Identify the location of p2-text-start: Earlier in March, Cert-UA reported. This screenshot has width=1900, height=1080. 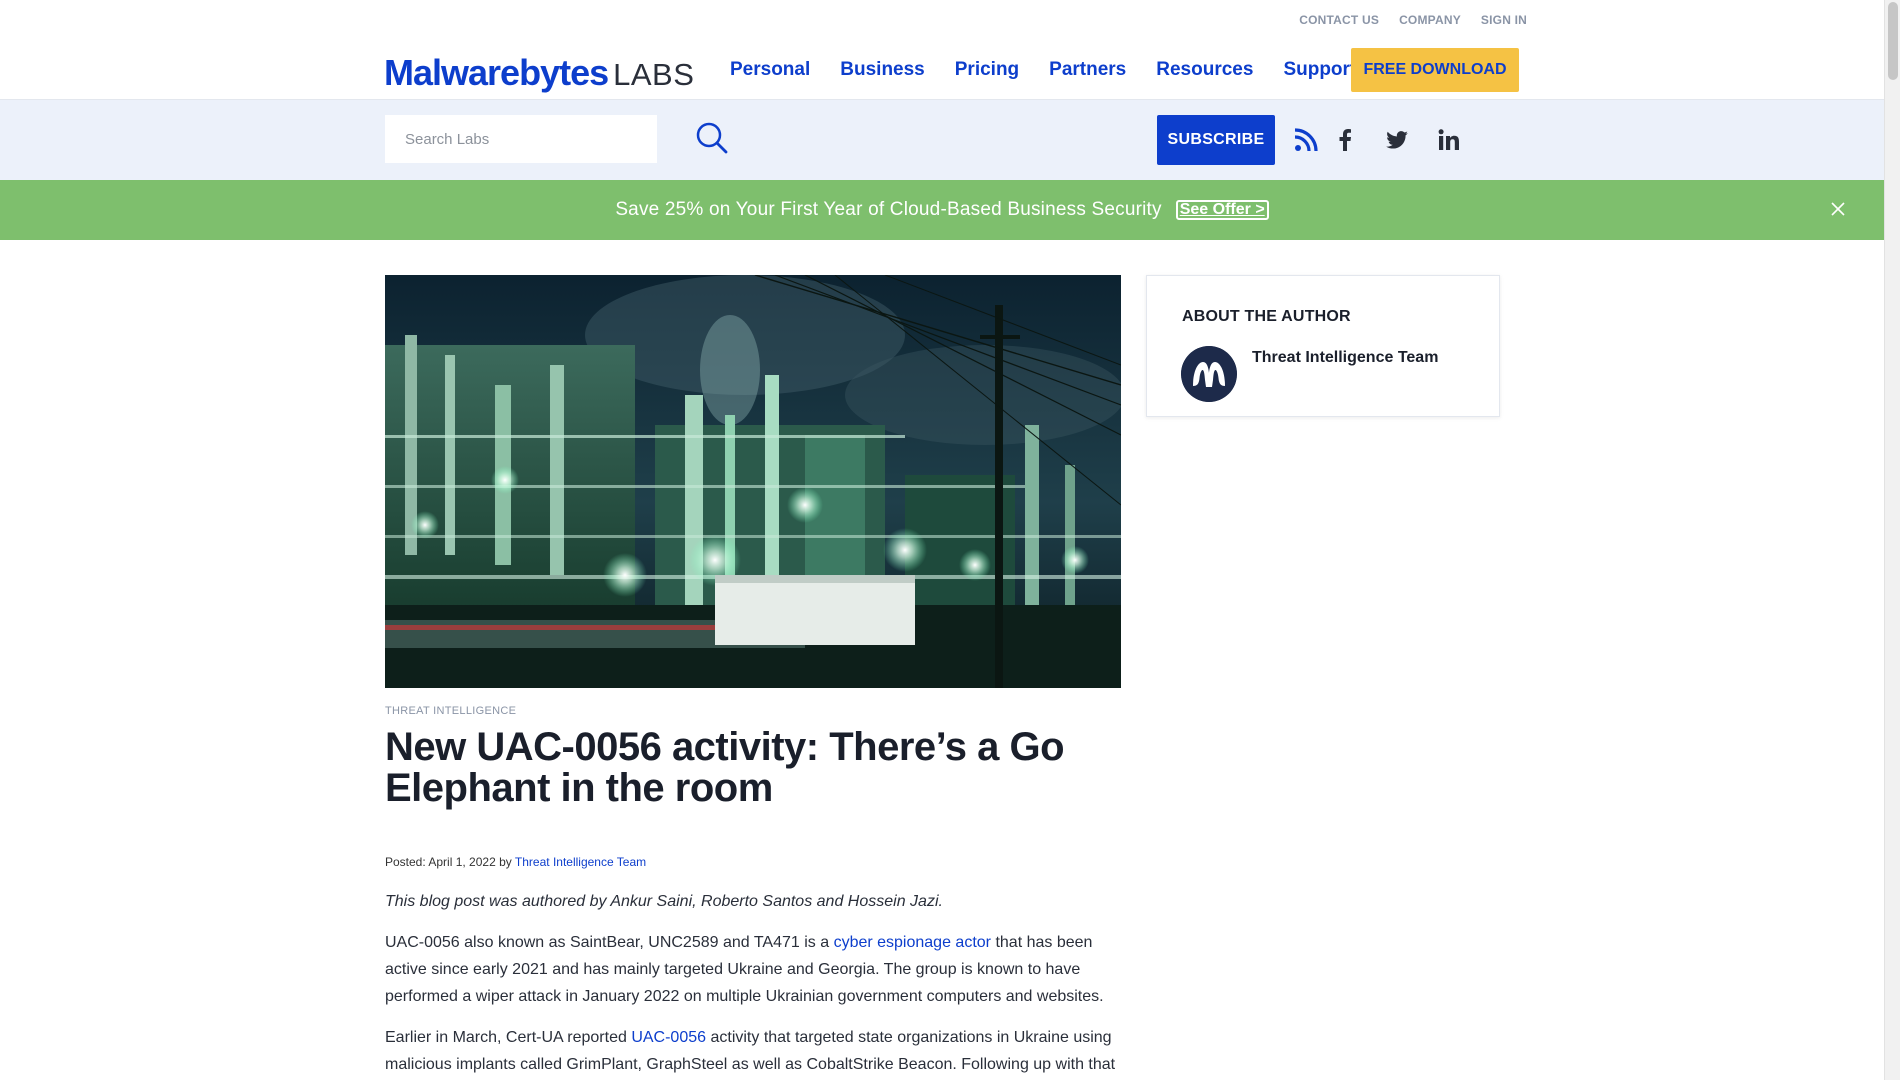
(506, 1037).